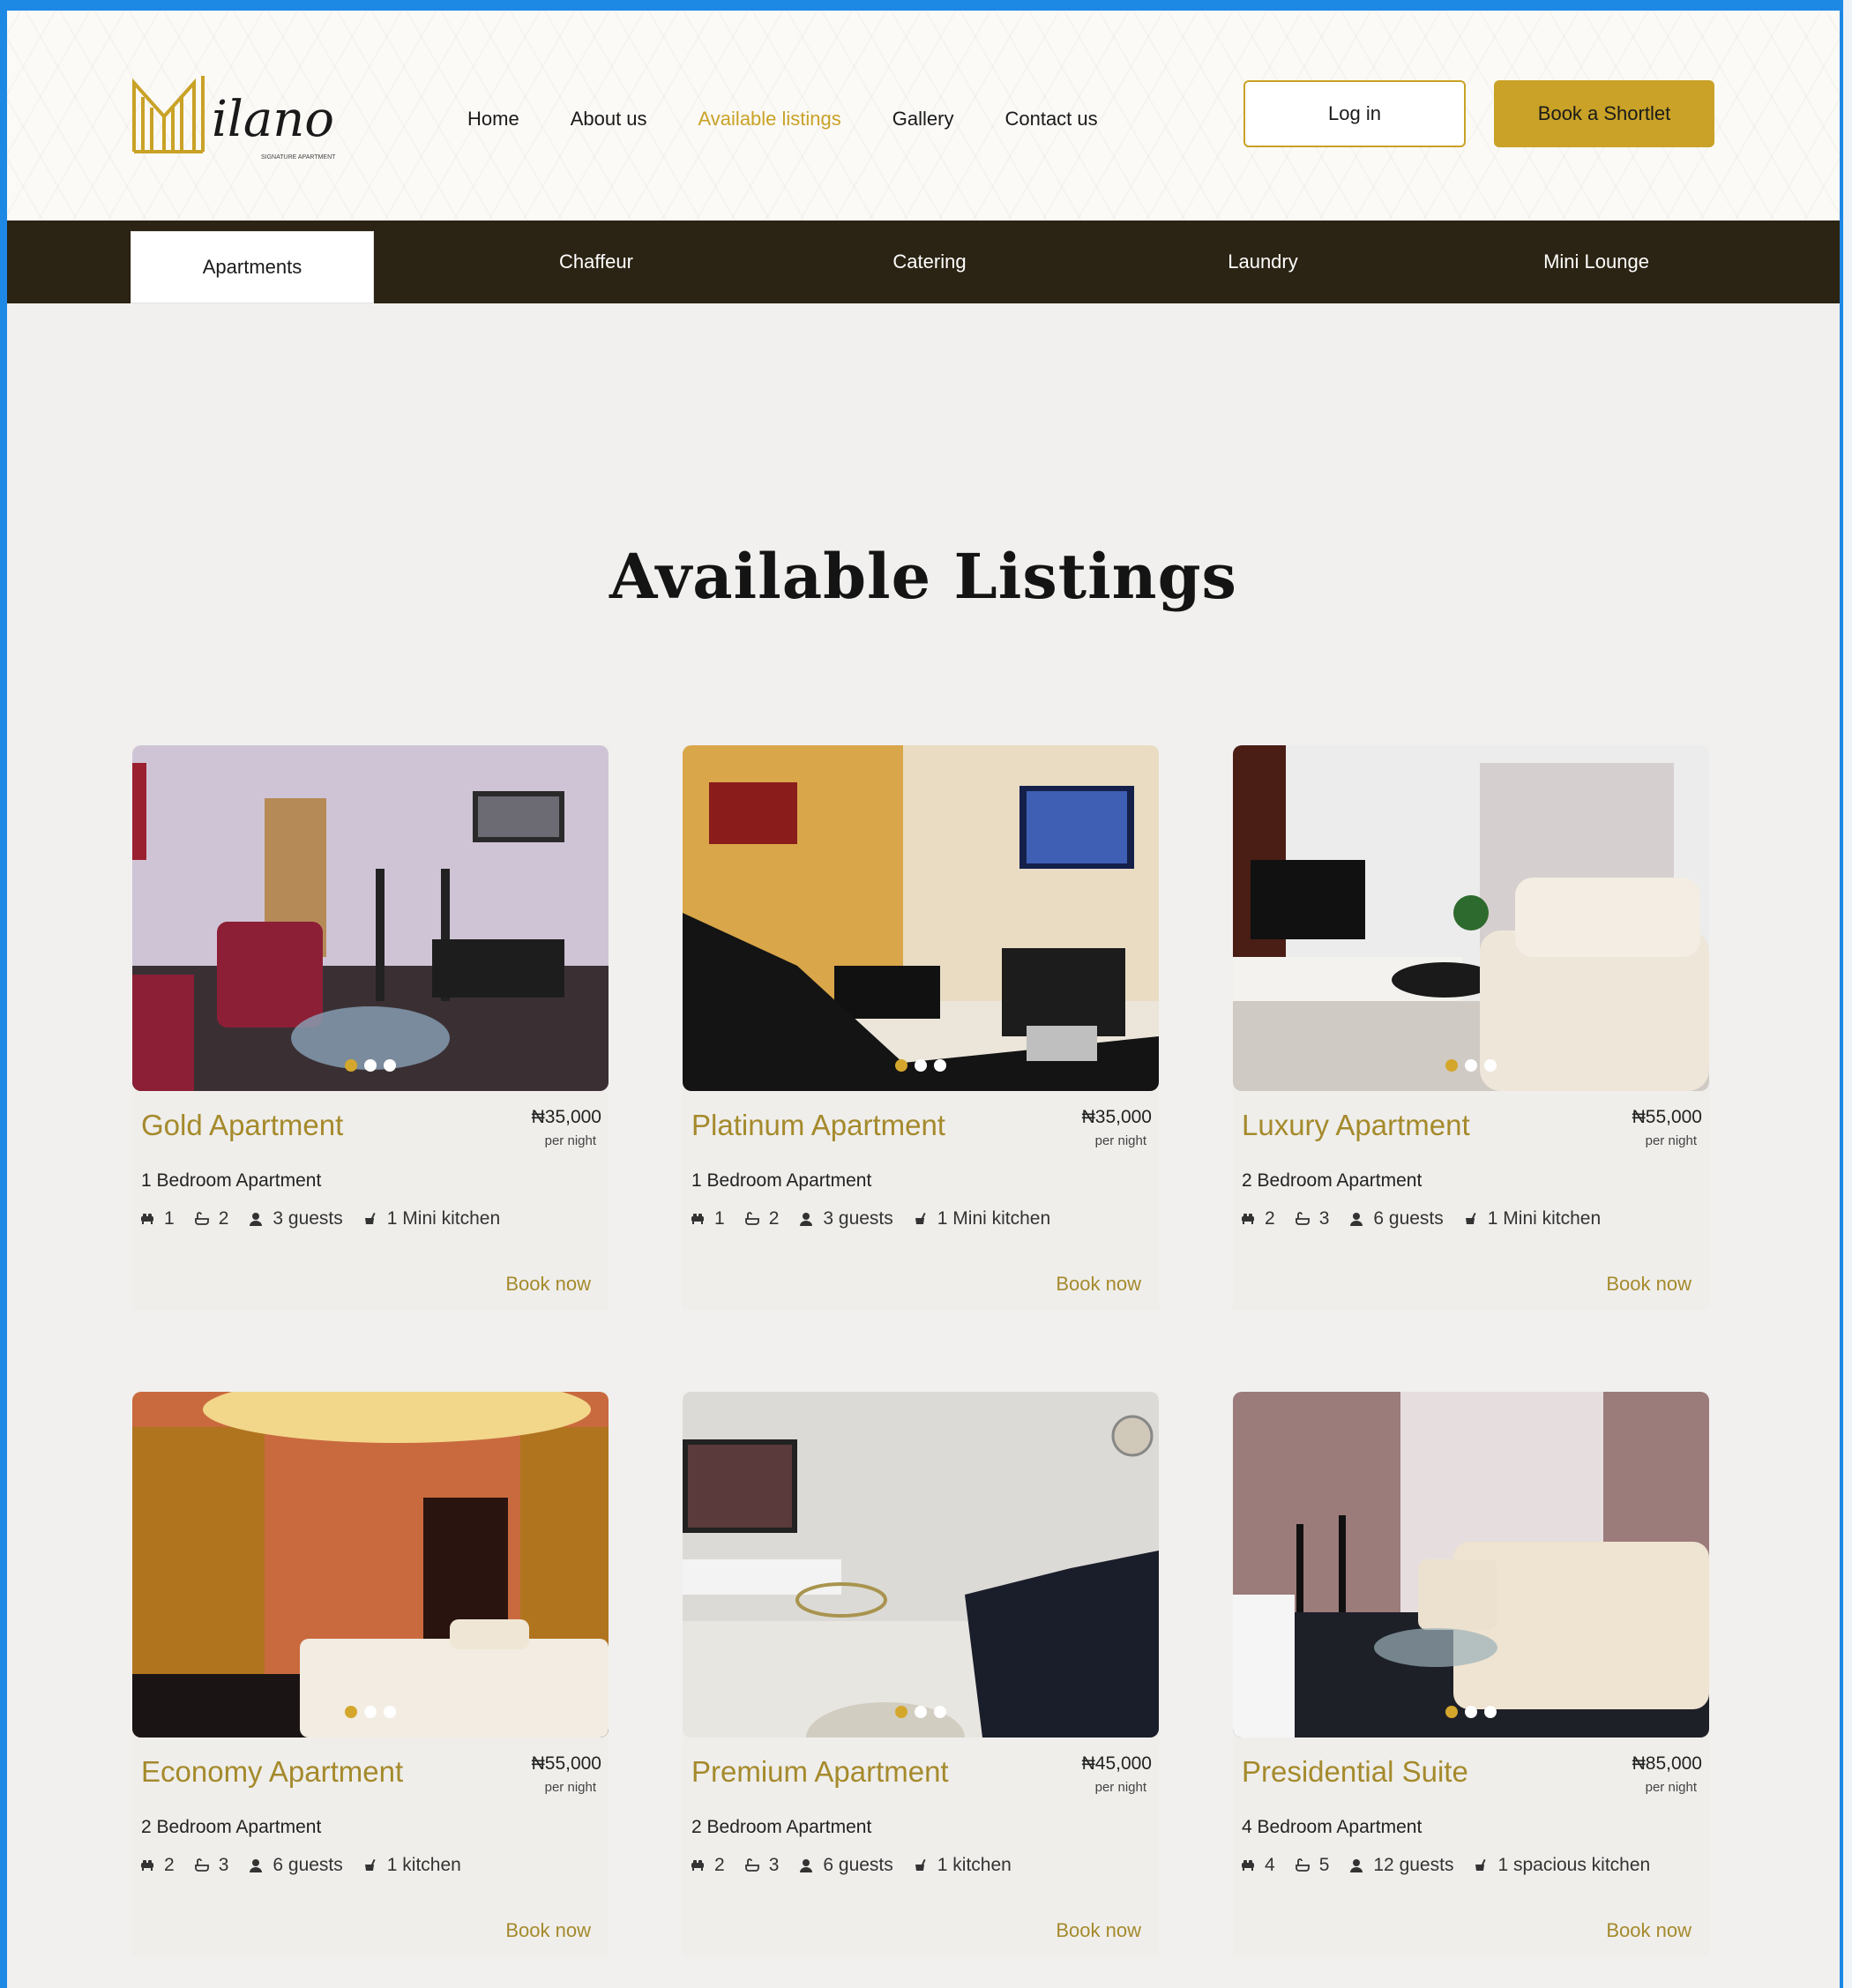 The width and height of the screenshot is (1852, 1988). Describe the element at coordinates (1667, 1763) in the screenshot. I see `listing-price: ₦85,000` at that location.